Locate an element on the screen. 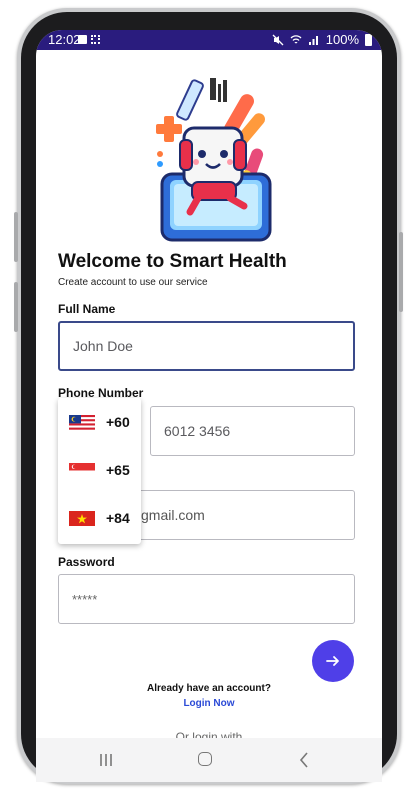  wifi-icon is located at coordinates (296, 39).